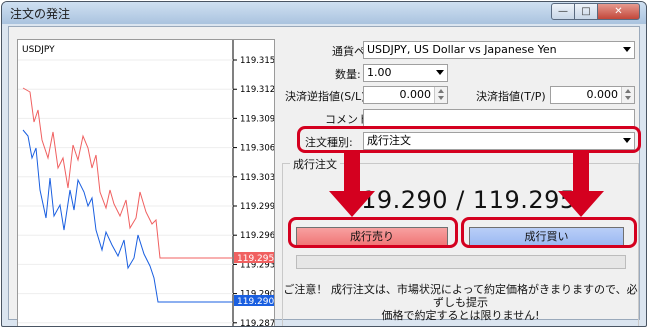 This screenshot has height=330, width=650. I want to click on take-profit-label: 決済指値(T/P), so click(511, 96).